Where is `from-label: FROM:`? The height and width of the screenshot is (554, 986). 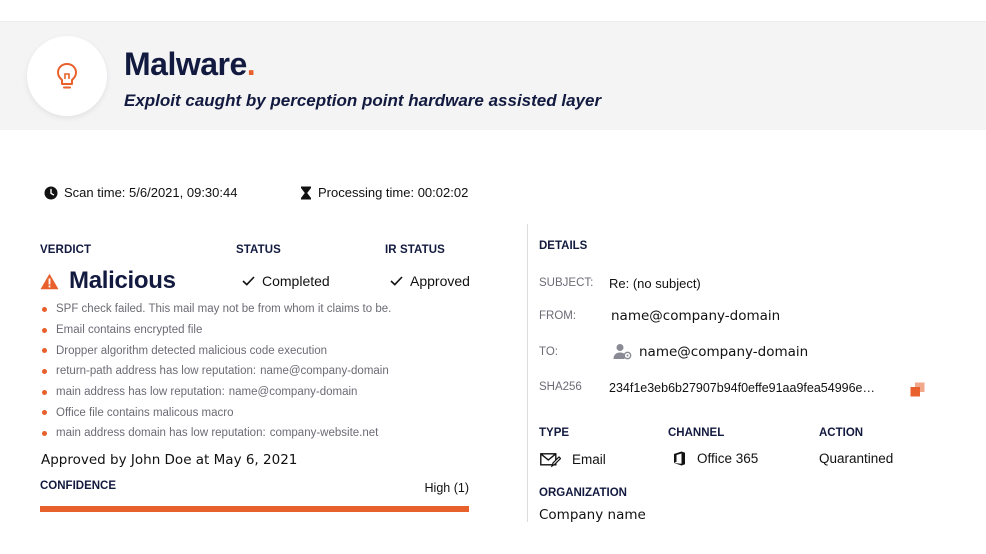 from-label: FROM: is located at coordinates (558, 316).